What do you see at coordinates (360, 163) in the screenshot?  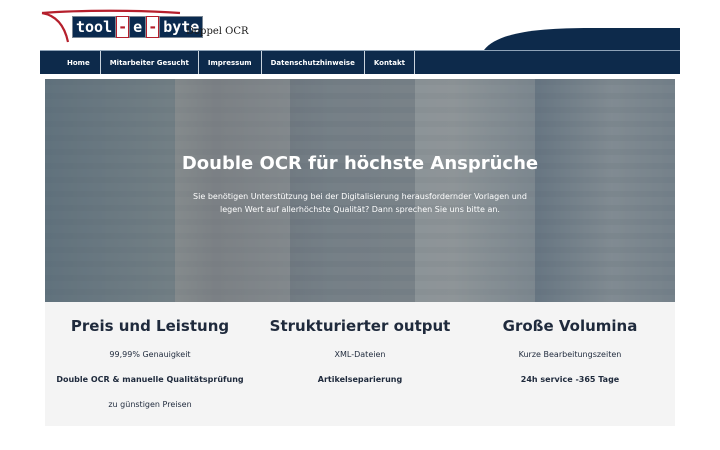 I see `hero-title: Double OCR für höchste Ansprüche` at bounding box center [360, 163].